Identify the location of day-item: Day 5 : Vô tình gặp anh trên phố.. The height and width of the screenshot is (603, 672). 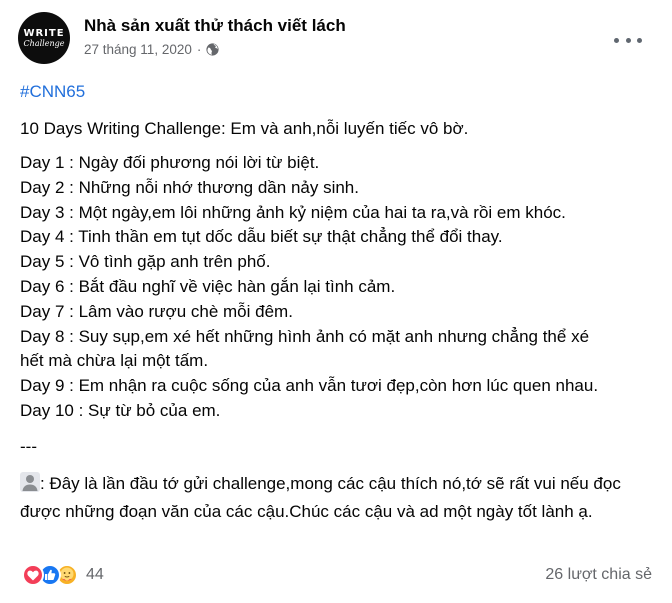
(145, 262).